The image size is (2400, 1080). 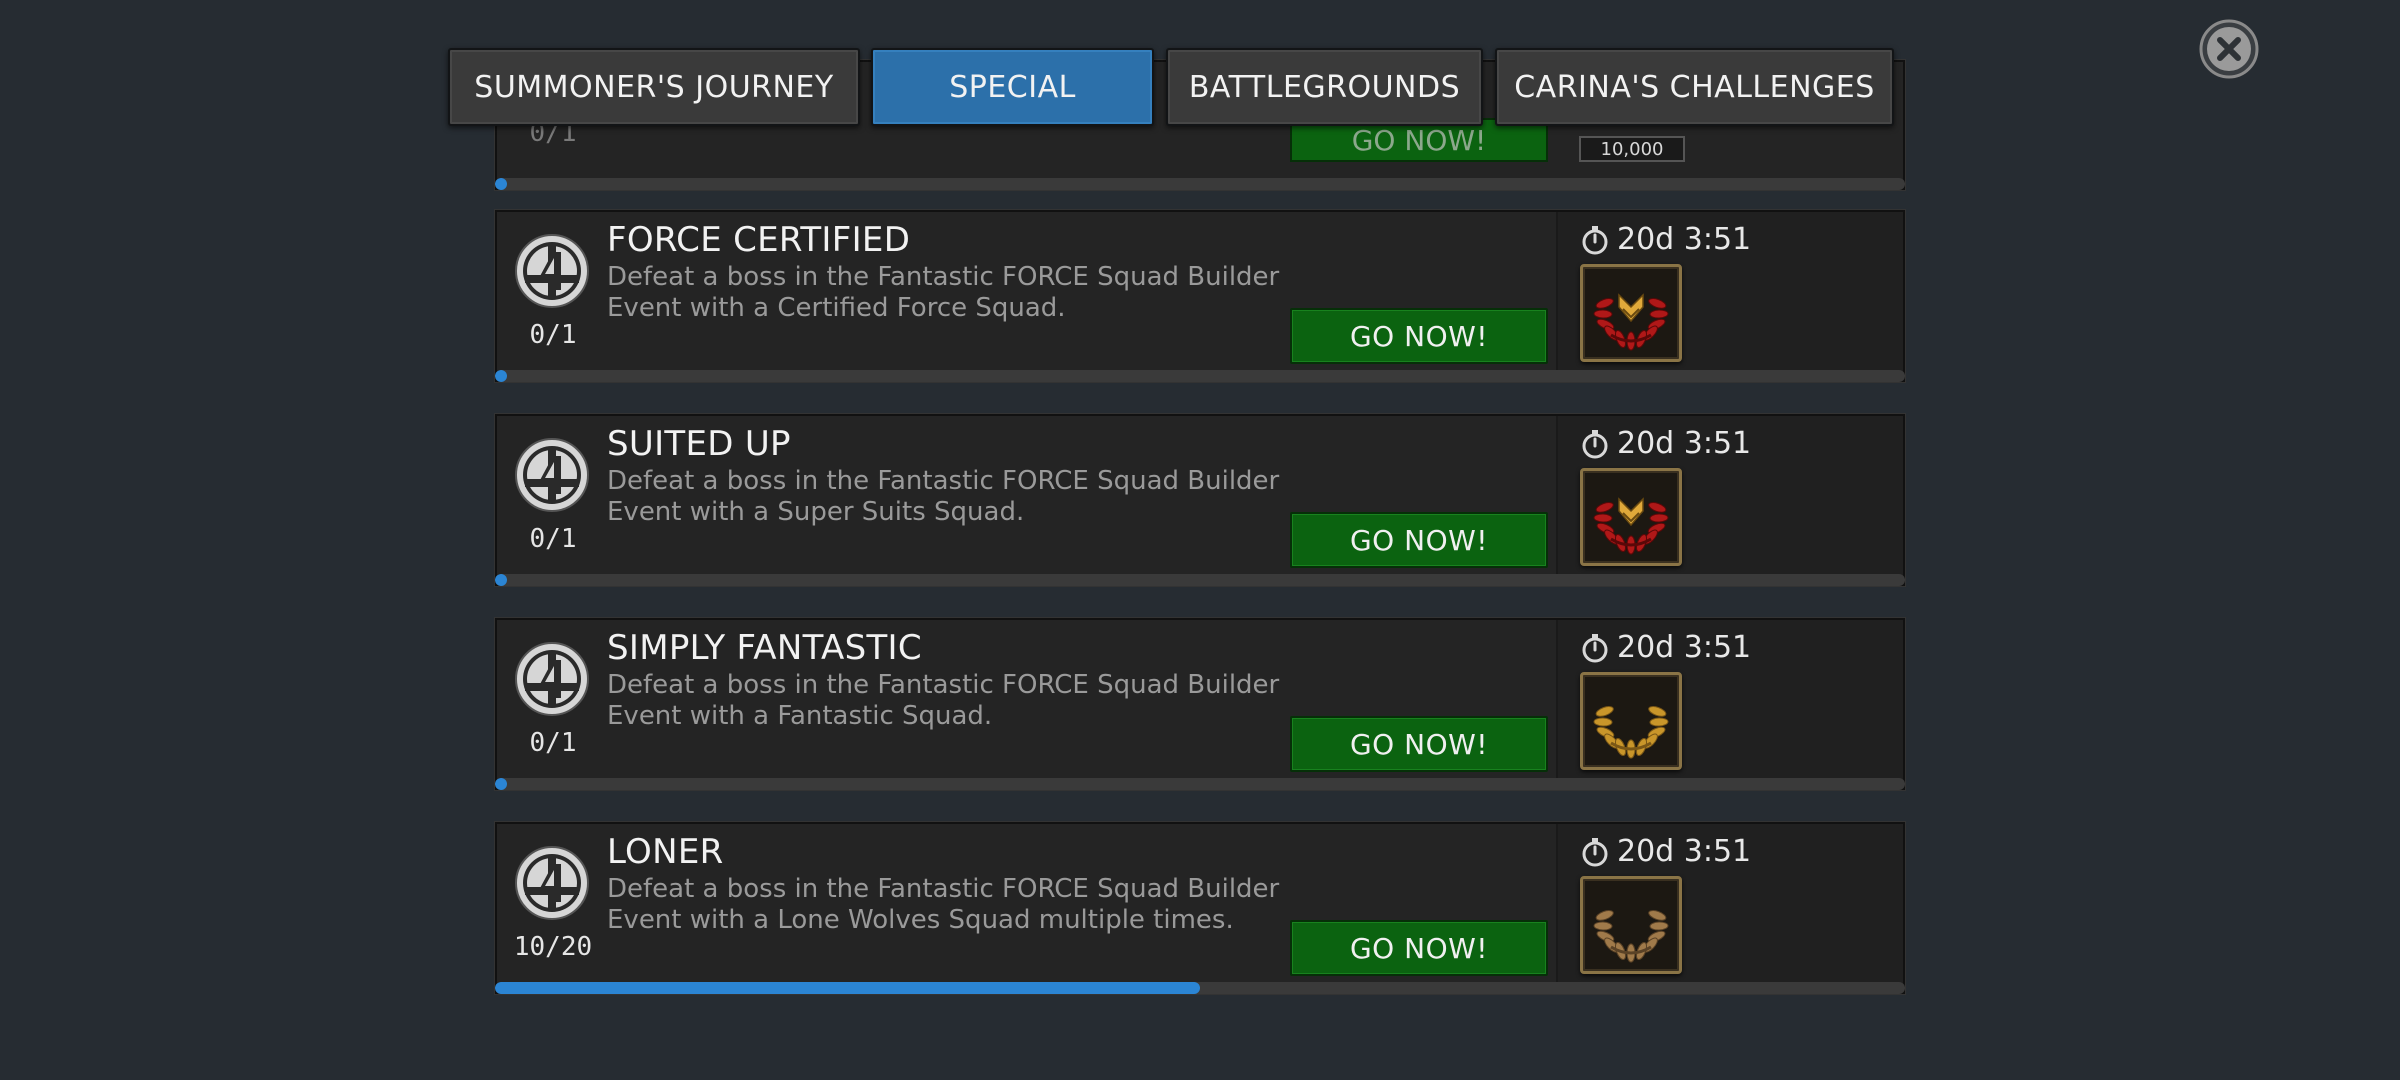 What do you see at coordinates (1631, 732) in the screenshot?
I see `gold-laurel-icon` at bounding box center [1631, 732].